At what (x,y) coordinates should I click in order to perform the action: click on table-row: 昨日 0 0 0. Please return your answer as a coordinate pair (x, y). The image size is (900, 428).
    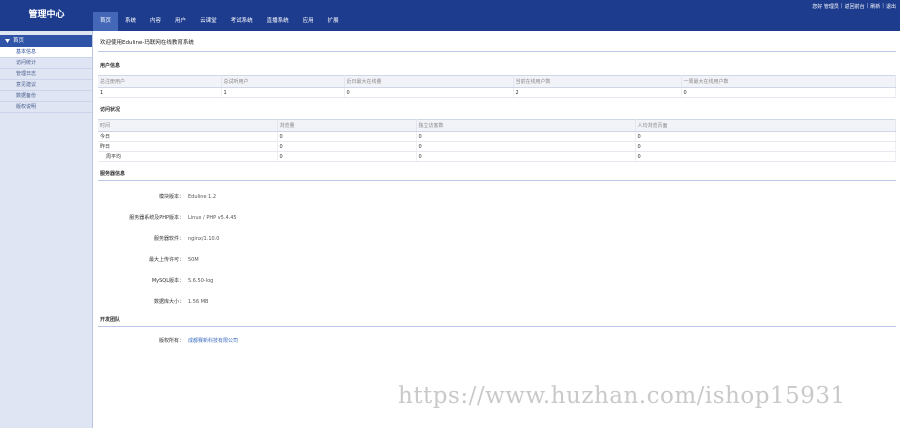
    Looking at the image, I should click on (497, 146).